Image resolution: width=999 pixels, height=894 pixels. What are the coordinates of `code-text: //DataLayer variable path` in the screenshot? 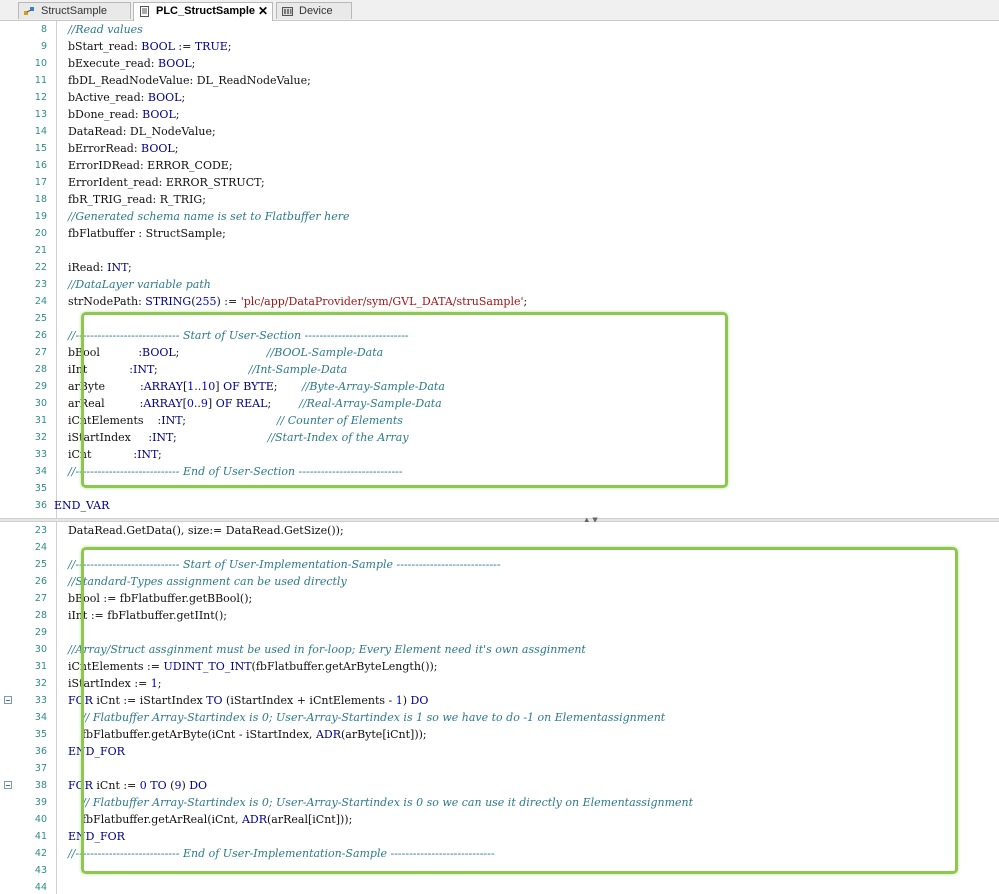 It's located at (125, 284).